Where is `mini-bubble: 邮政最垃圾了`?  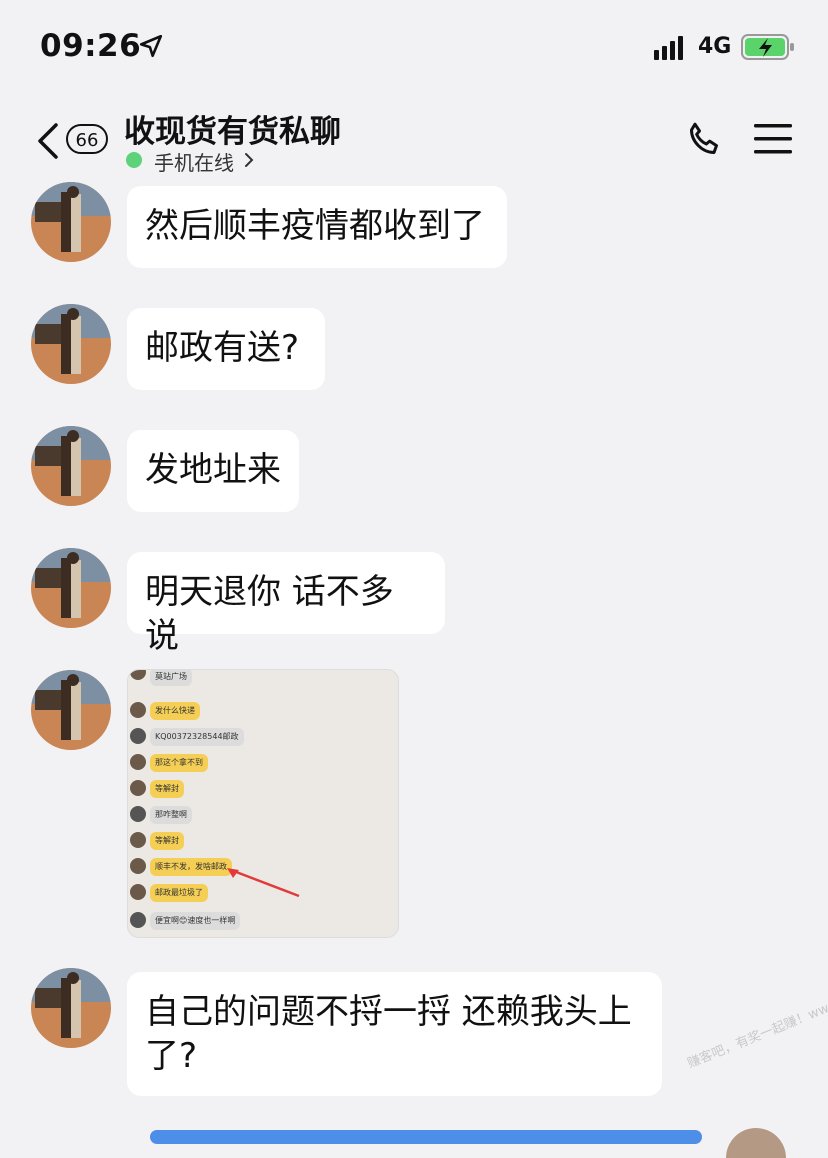
mini-bubble: 邮政最垃圾了 is located at coordinates (179, 893).